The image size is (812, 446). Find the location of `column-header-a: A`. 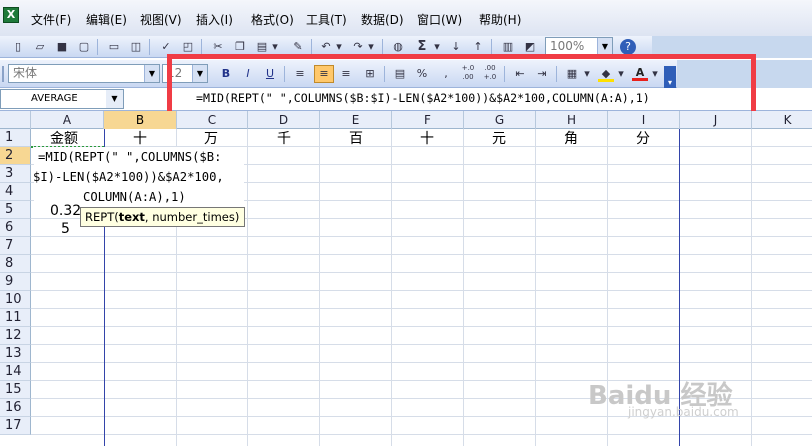

column-header-a: A is located at coordinates (67, 120).